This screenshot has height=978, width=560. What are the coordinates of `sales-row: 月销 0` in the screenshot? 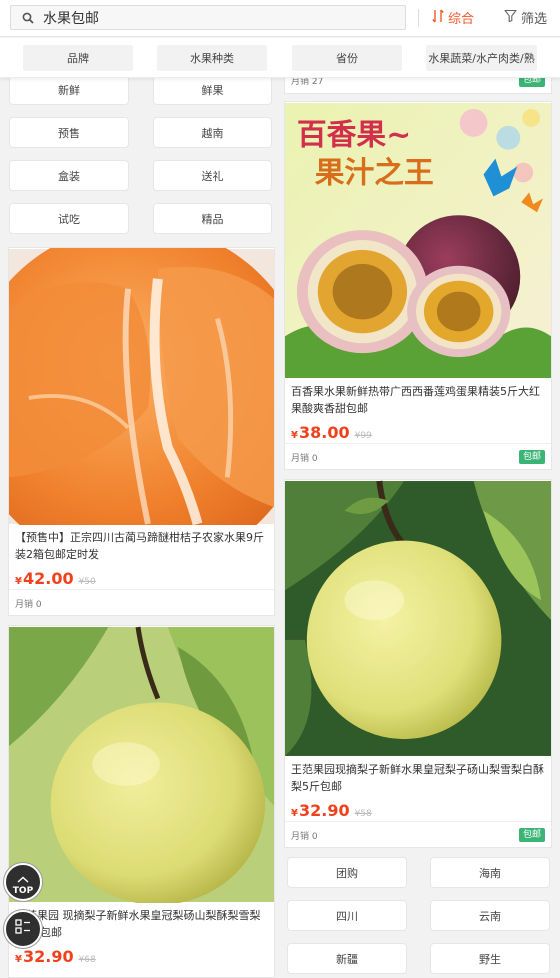 It's located at (141, 602).